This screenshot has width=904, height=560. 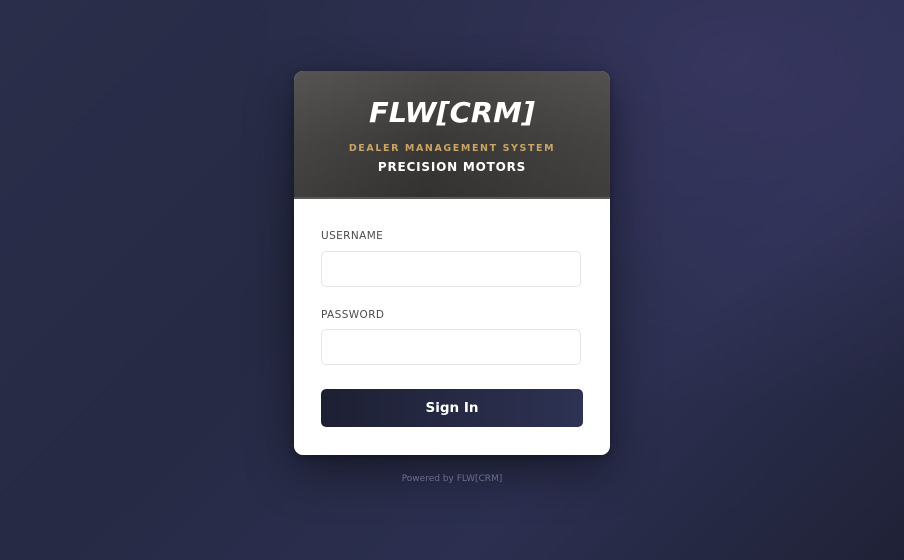 What do you see at coordinates (451, 347) in the screenshot?
I see `password-input` at bounding box center [451, 347].